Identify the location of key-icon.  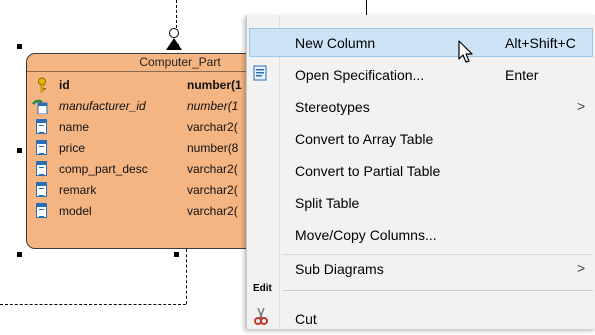
(42, 85).